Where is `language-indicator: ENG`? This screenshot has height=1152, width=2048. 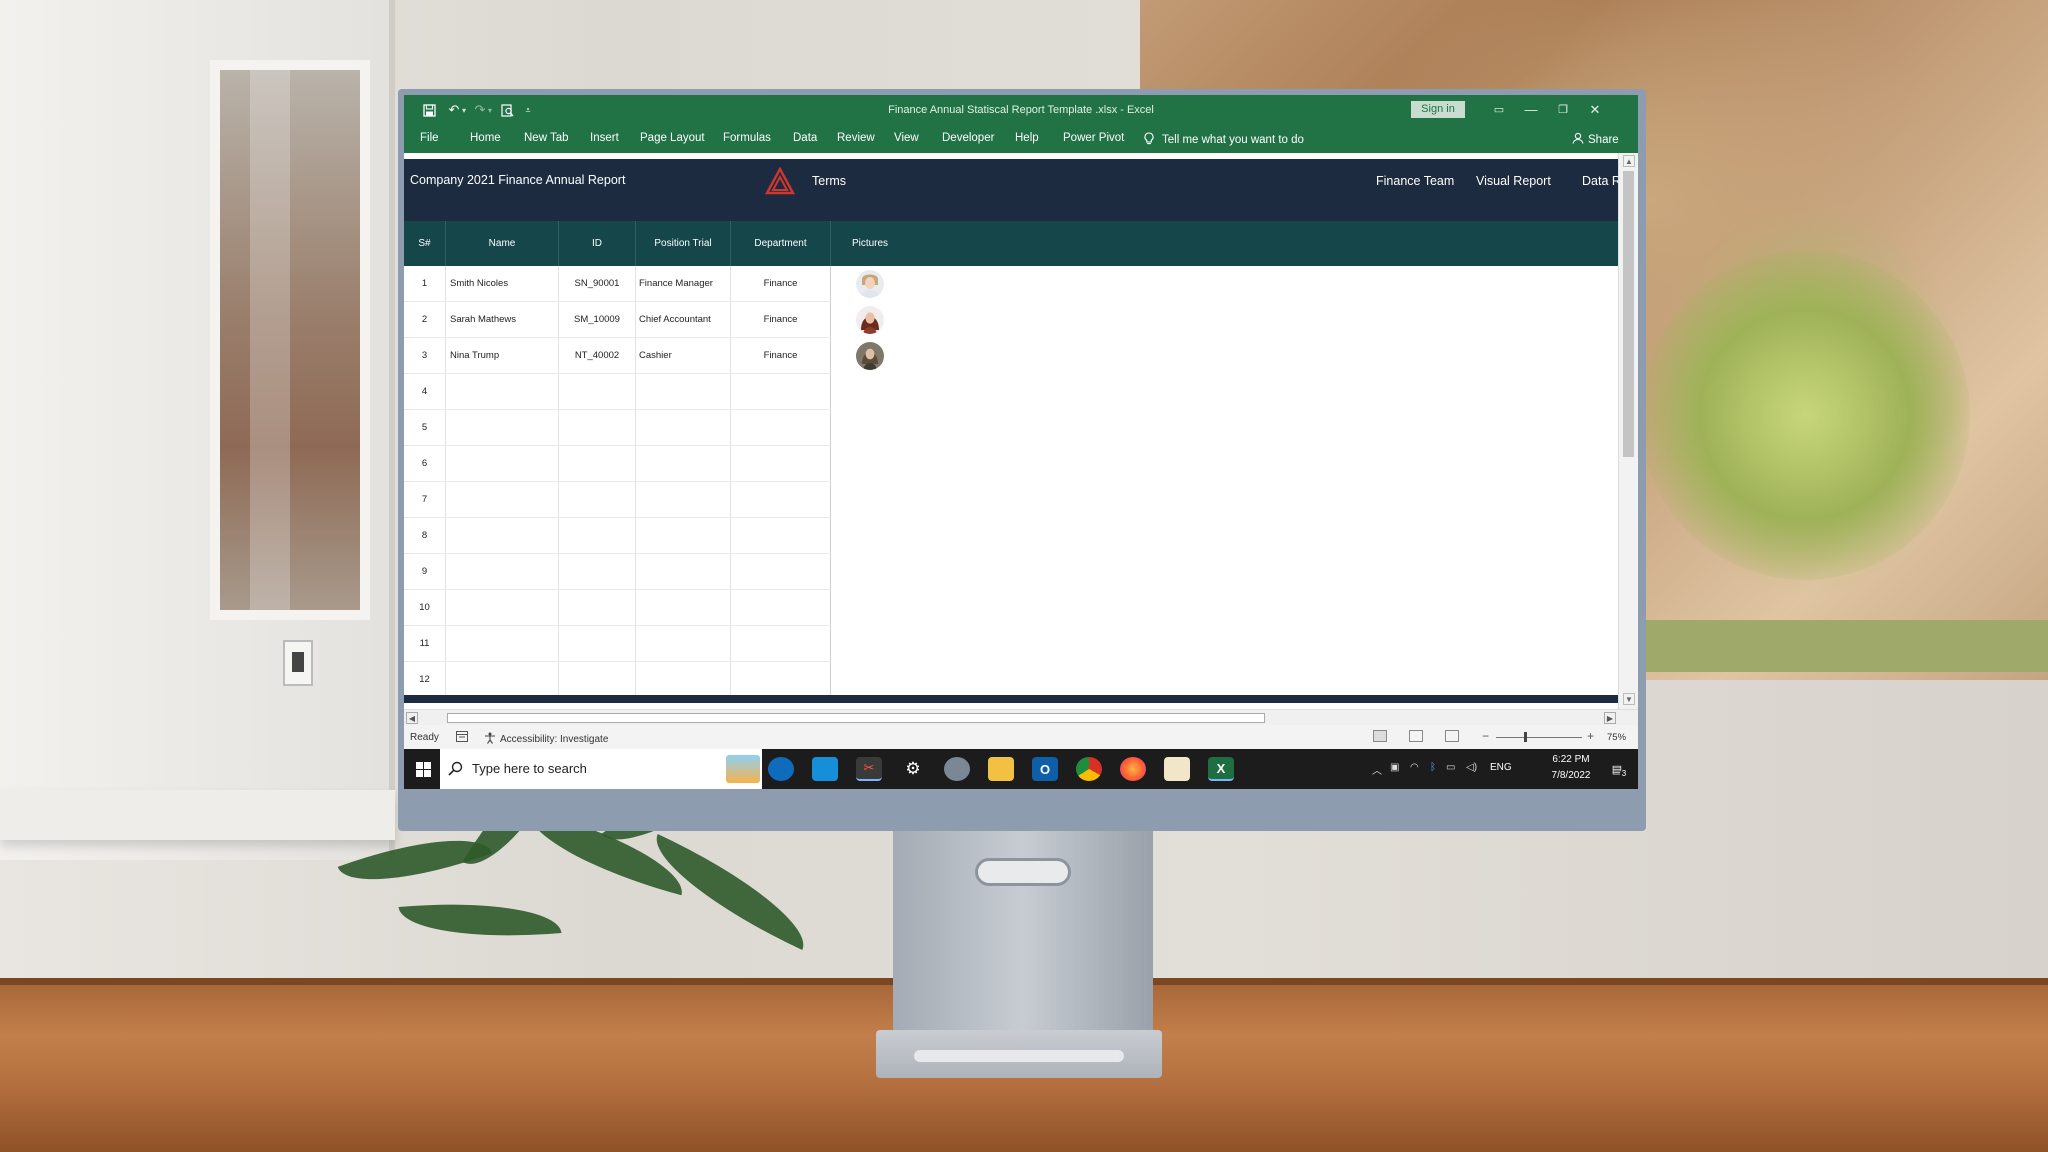 language-indicator: ENG is located at coordinates (1501, 767).